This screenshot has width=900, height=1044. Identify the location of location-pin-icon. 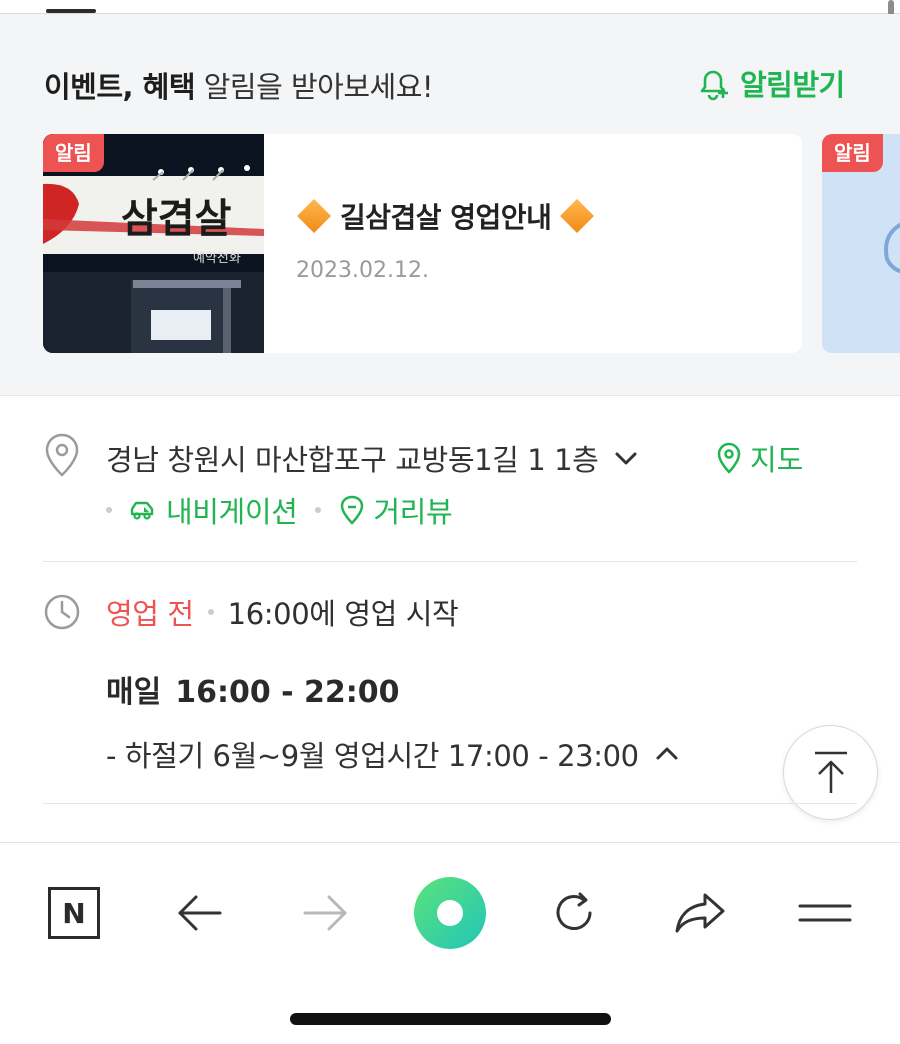
(62, 455).